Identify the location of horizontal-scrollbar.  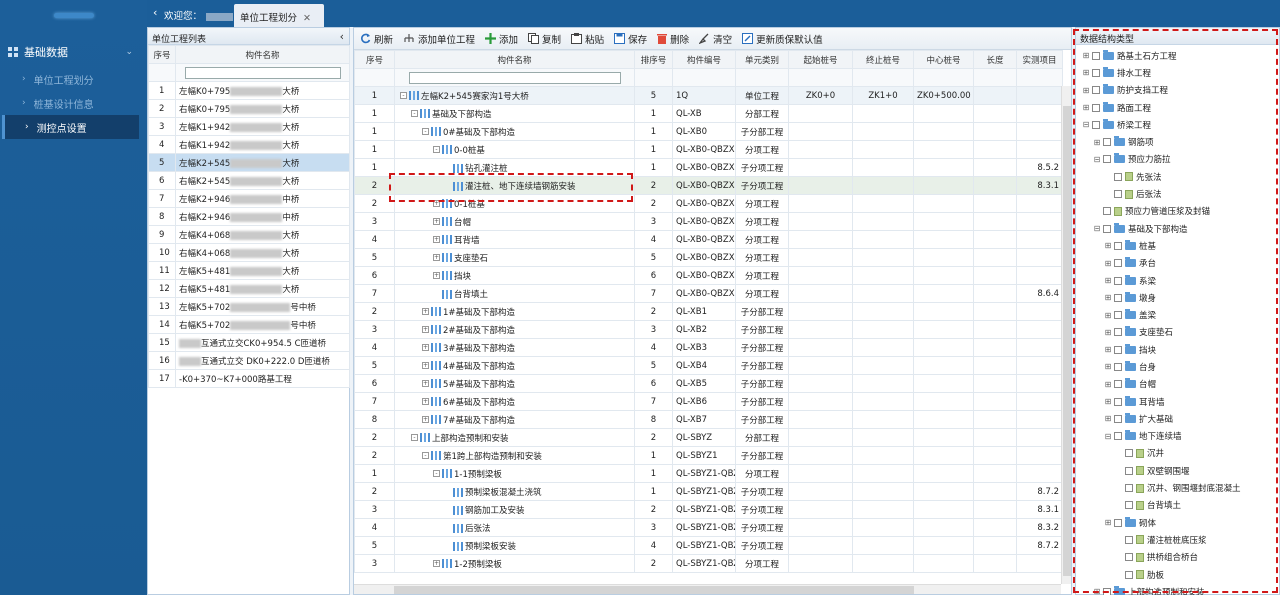
(707, 589).